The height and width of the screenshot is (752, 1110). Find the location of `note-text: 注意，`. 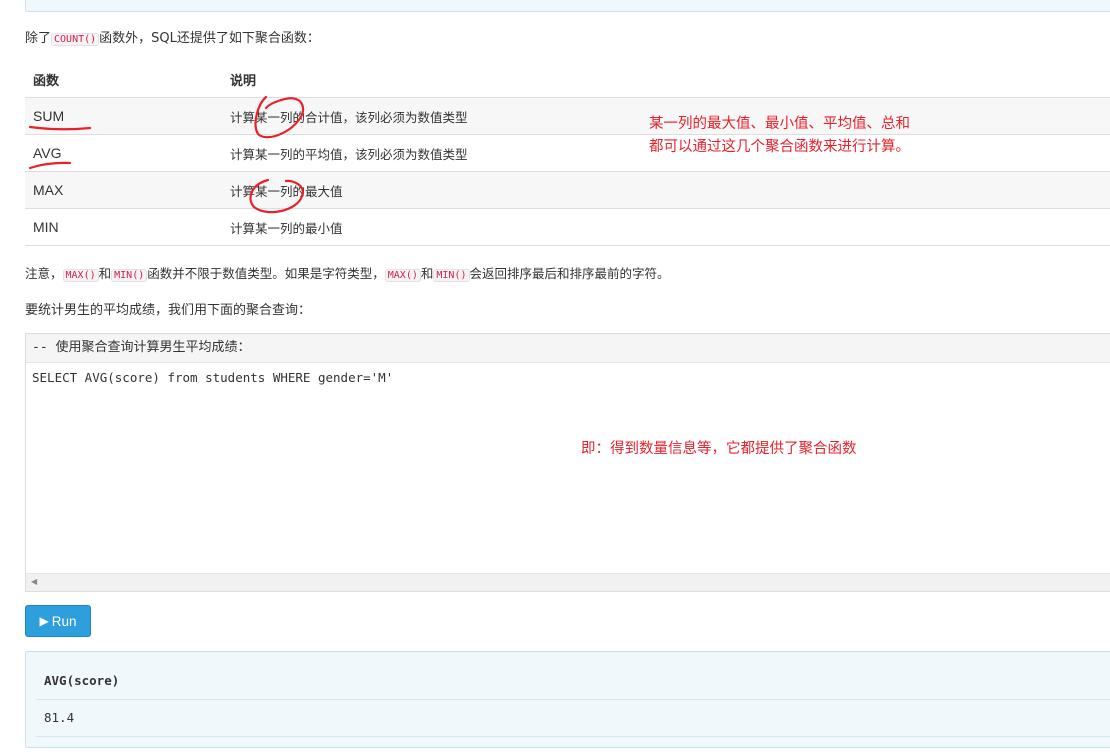

note-text: 注意， is located at coordinates (44, 273).